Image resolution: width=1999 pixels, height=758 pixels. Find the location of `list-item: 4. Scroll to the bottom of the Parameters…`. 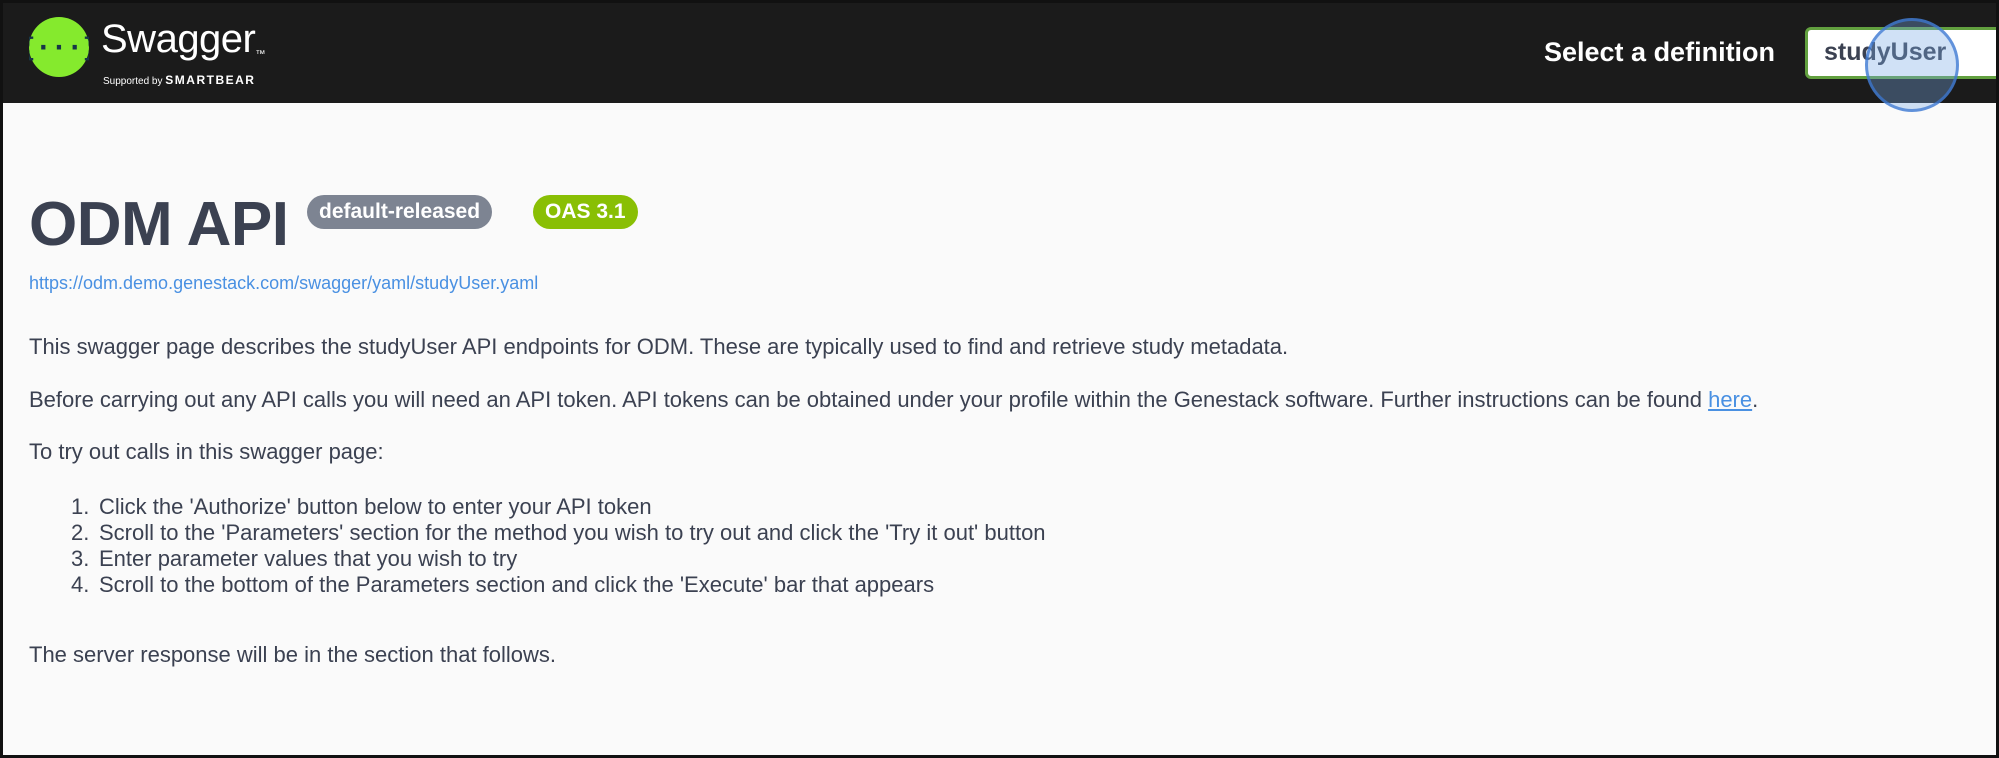

list-item: 4. Scroll to the bottom of the Parameters… is located at coordinates (503, 584).